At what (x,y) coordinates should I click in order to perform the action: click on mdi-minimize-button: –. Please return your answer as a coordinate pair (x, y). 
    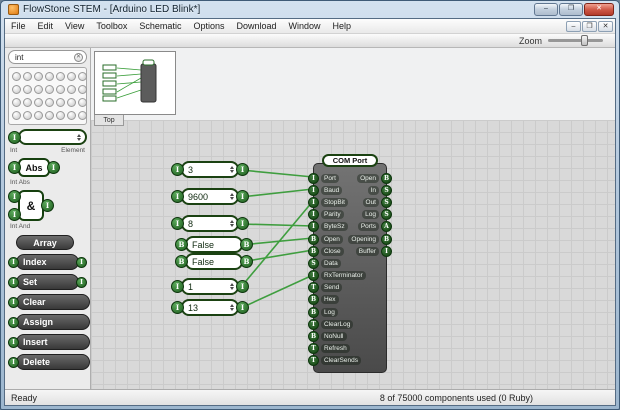
    Looking at the image, I should click on (573, 26).